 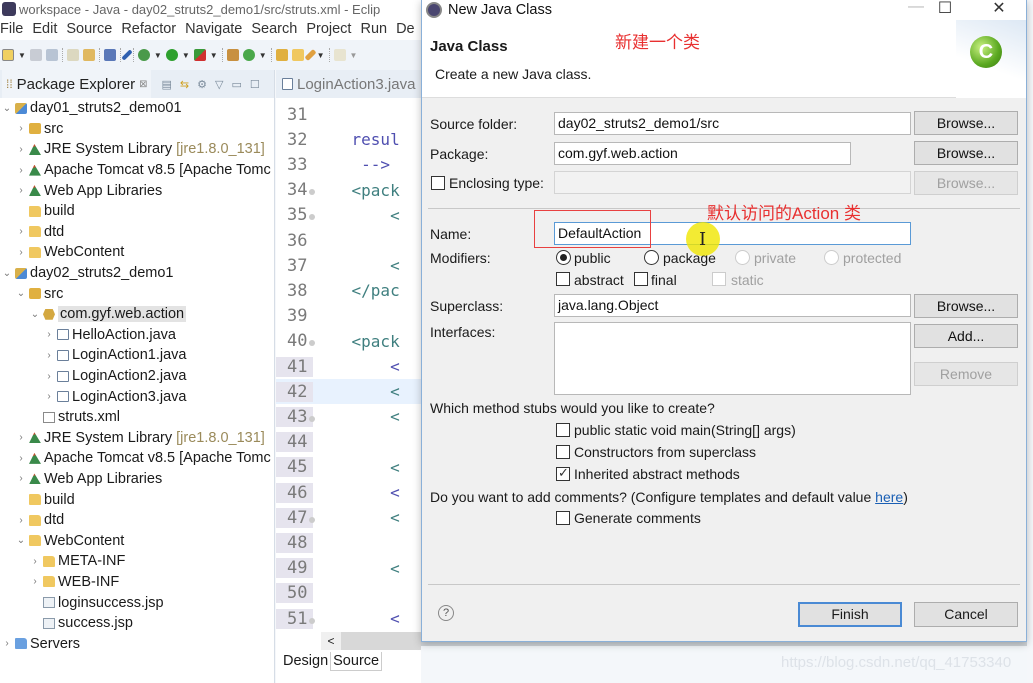 I want to click on tree-item: › LoginAction1.java, so click(x=137, y=355).